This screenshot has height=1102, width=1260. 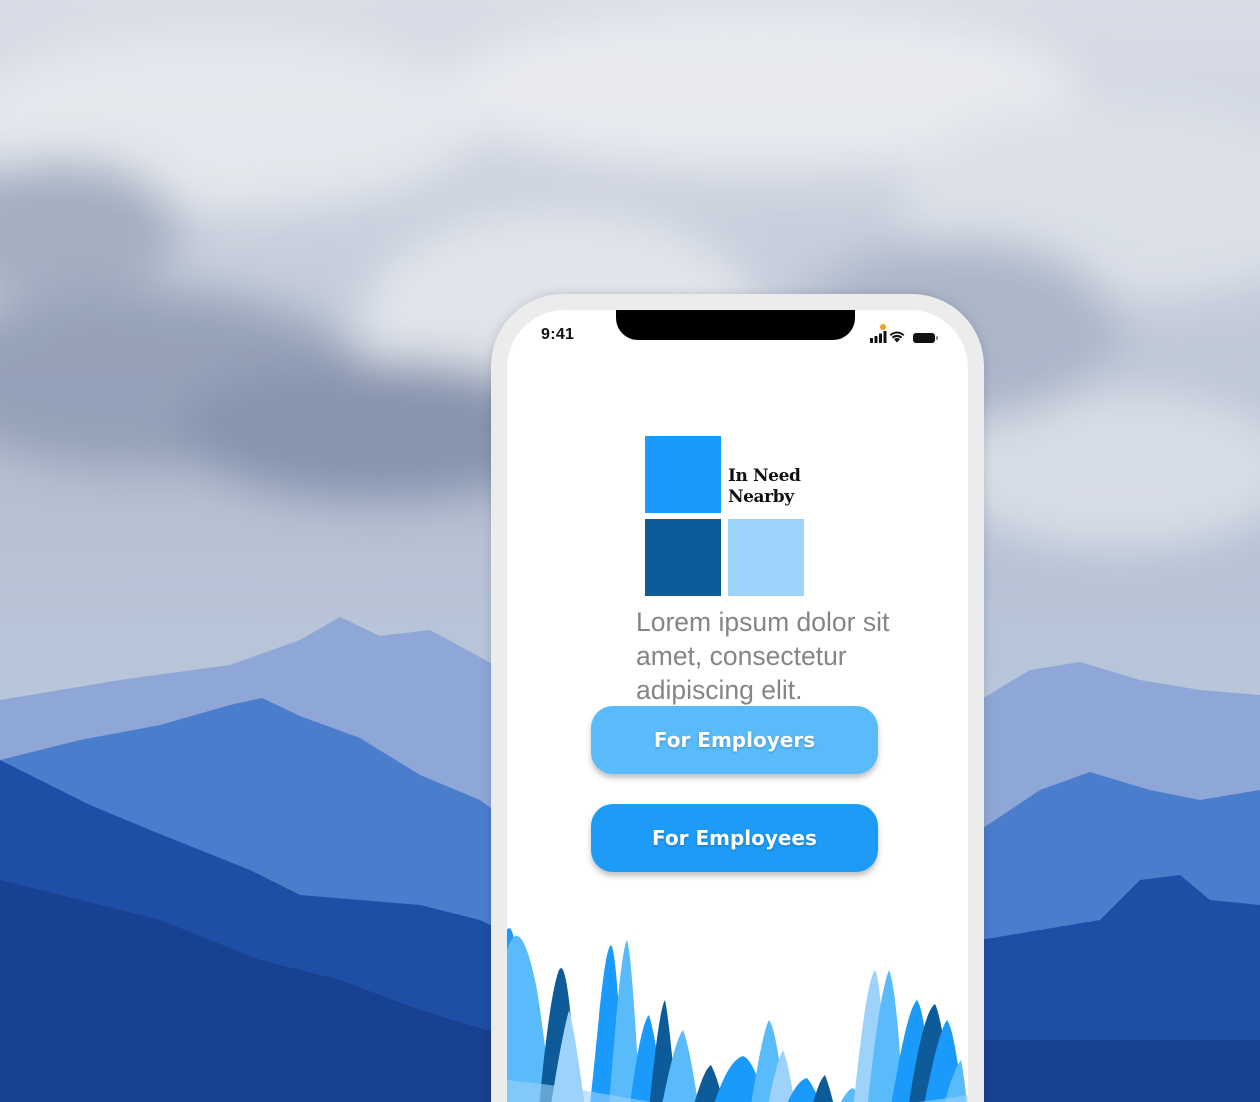 What do you see at coordinates (683, 474) in the screenshot?
I see `logo-square-blue` at bounding box center [683, 474].